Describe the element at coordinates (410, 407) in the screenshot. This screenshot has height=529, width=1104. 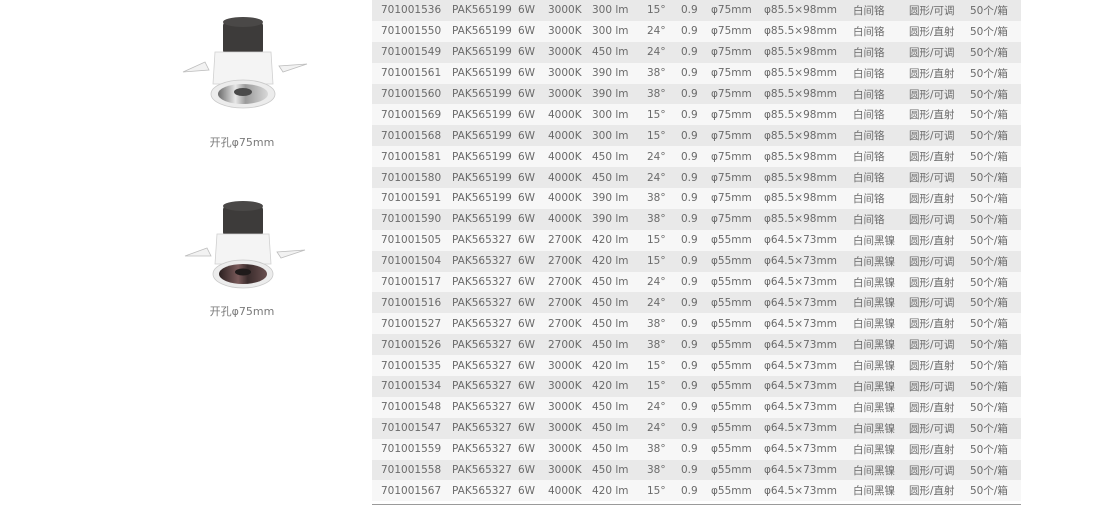
I see `cell-item-code: 701001548` at that location.